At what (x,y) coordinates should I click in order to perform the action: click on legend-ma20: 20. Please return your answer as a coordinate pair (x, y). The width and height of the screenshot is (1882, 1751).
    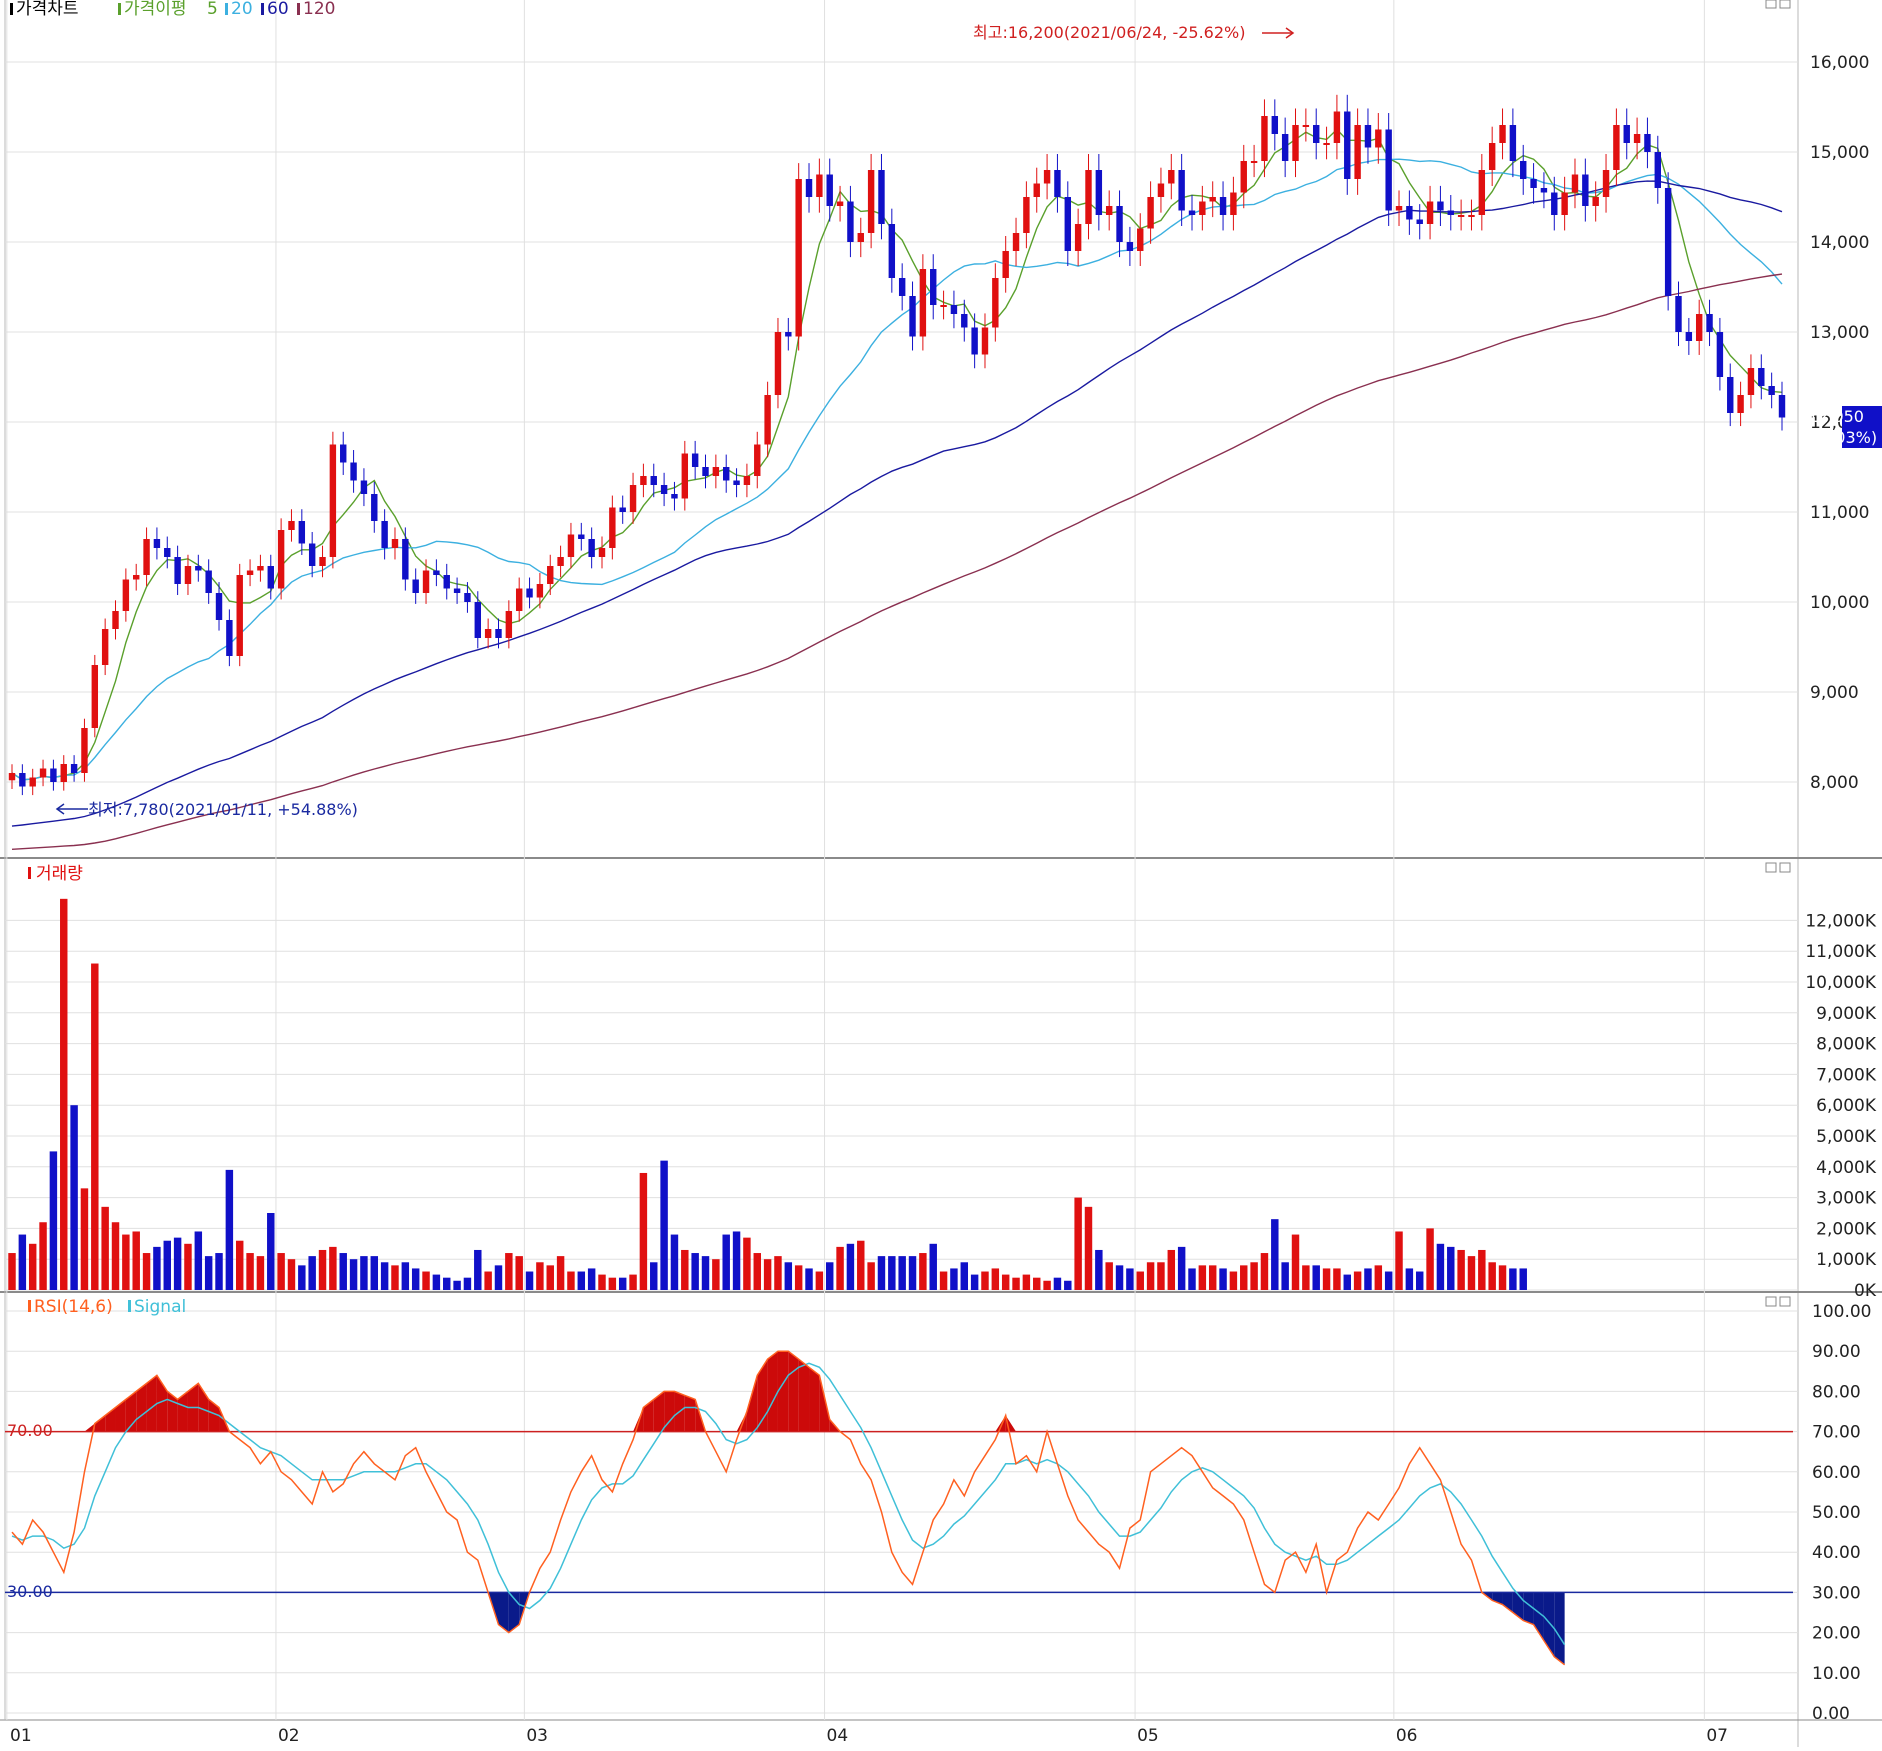
    Looking at the image, I should click on (242, 9).